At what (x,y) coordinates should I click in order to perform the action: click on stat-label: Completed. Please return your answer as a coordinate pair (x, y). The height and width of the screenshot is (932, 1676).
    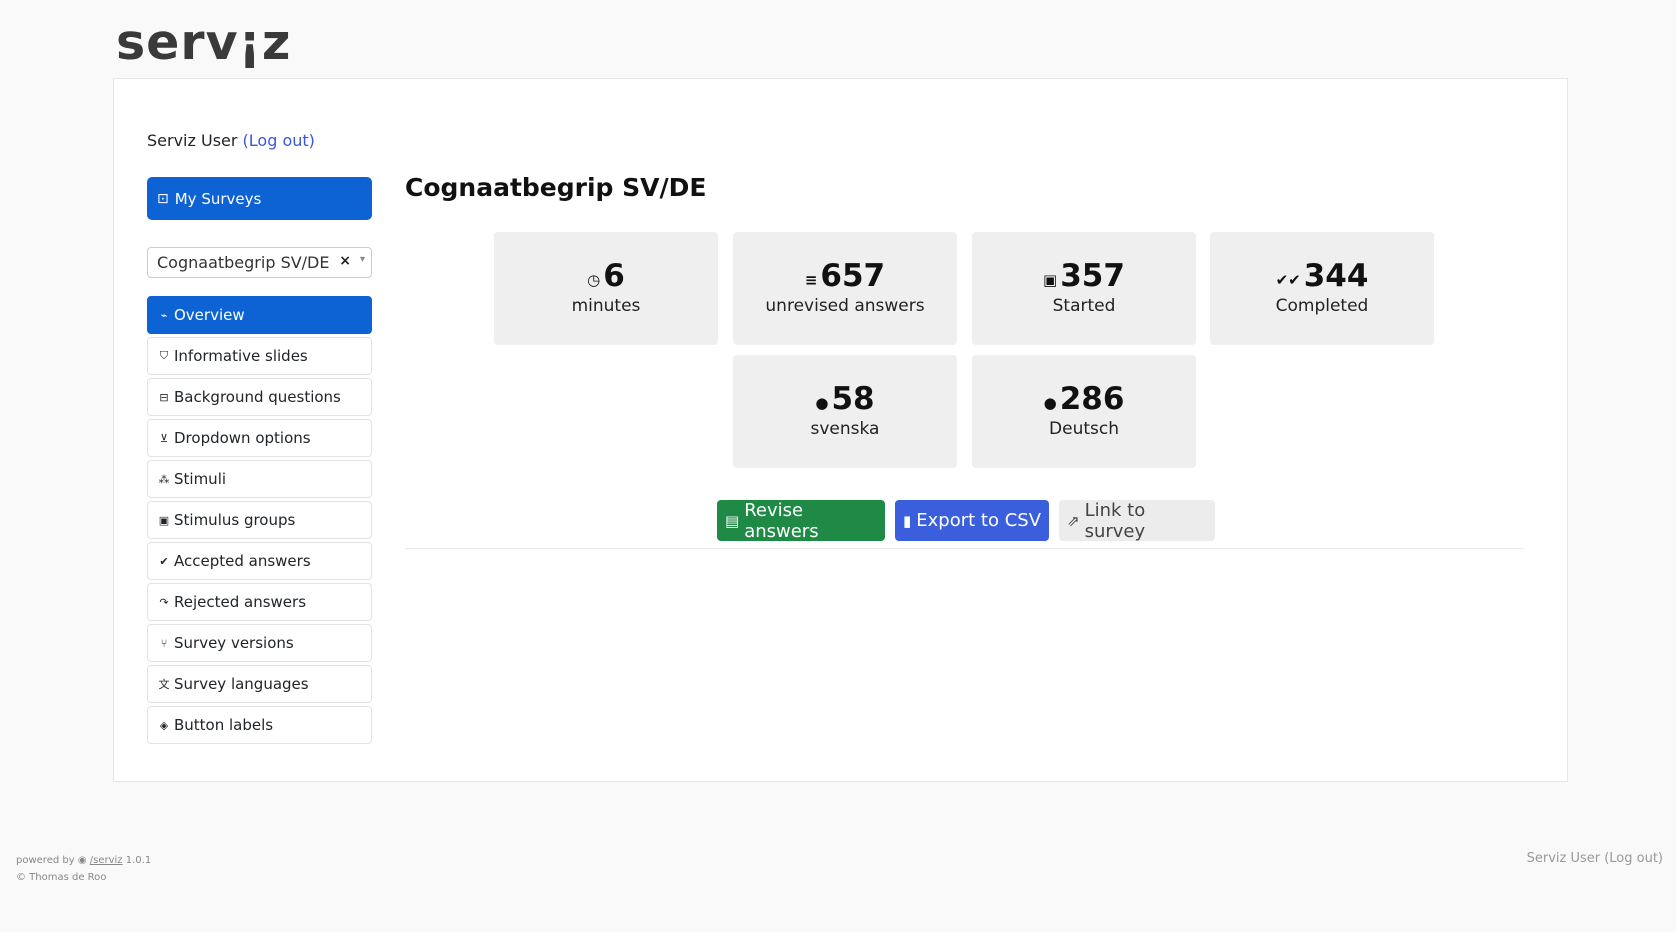
    Looking at the image, I should click on (1322, 306).